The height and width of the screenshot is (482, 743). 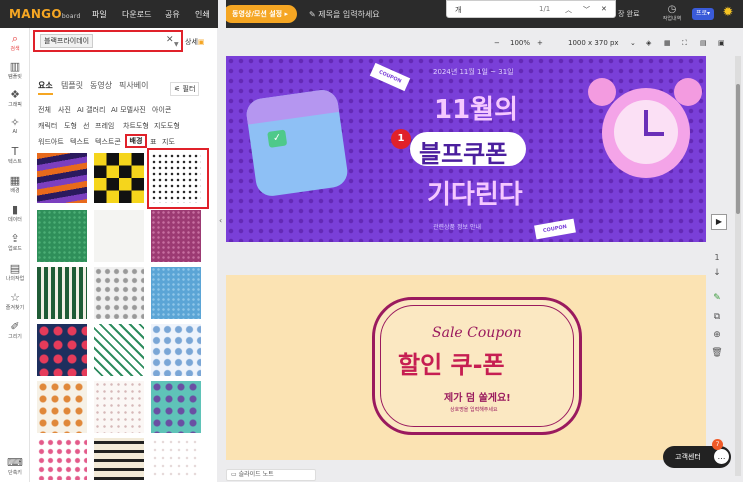 What do you see at coordinates (161, 110) in the screenshot?
I see `chip-icon: 아이콘` at bounding box center [161, 110].